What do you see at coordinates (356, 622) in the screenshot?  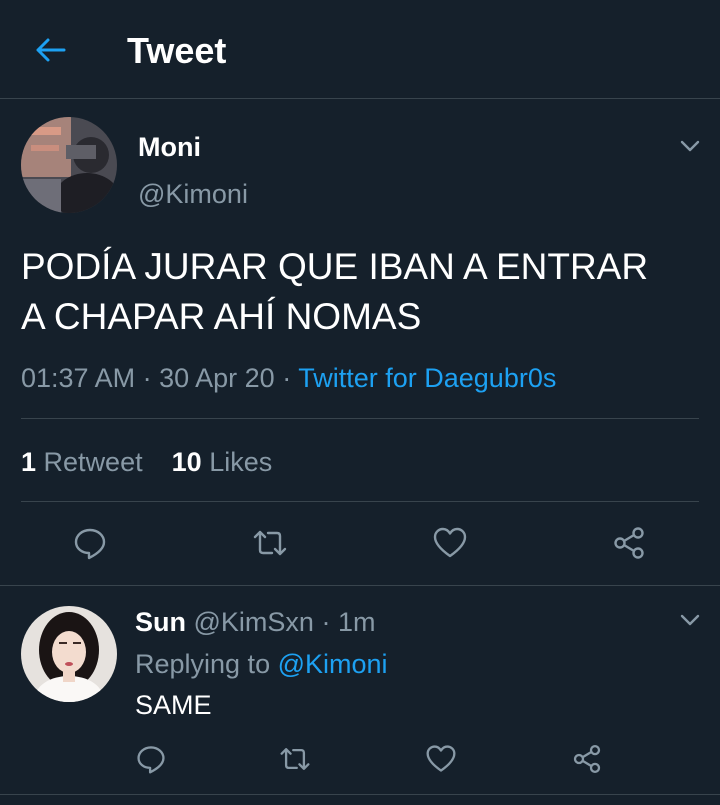 I see `reply-time: 1m` at bounding box center [356, 622].